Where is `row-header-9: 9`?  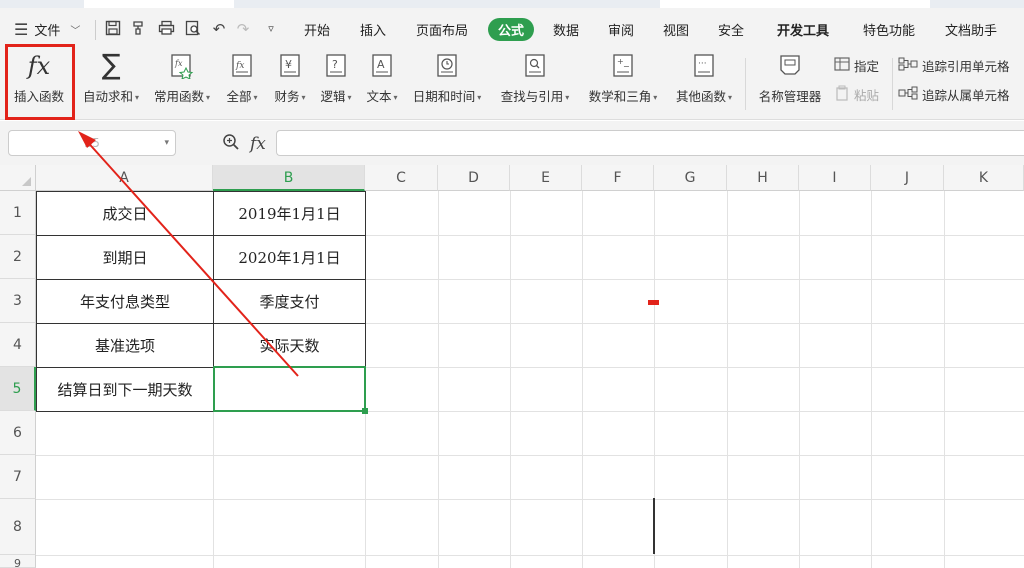
row-header-9: 9 is located at coordinates (18, 561).